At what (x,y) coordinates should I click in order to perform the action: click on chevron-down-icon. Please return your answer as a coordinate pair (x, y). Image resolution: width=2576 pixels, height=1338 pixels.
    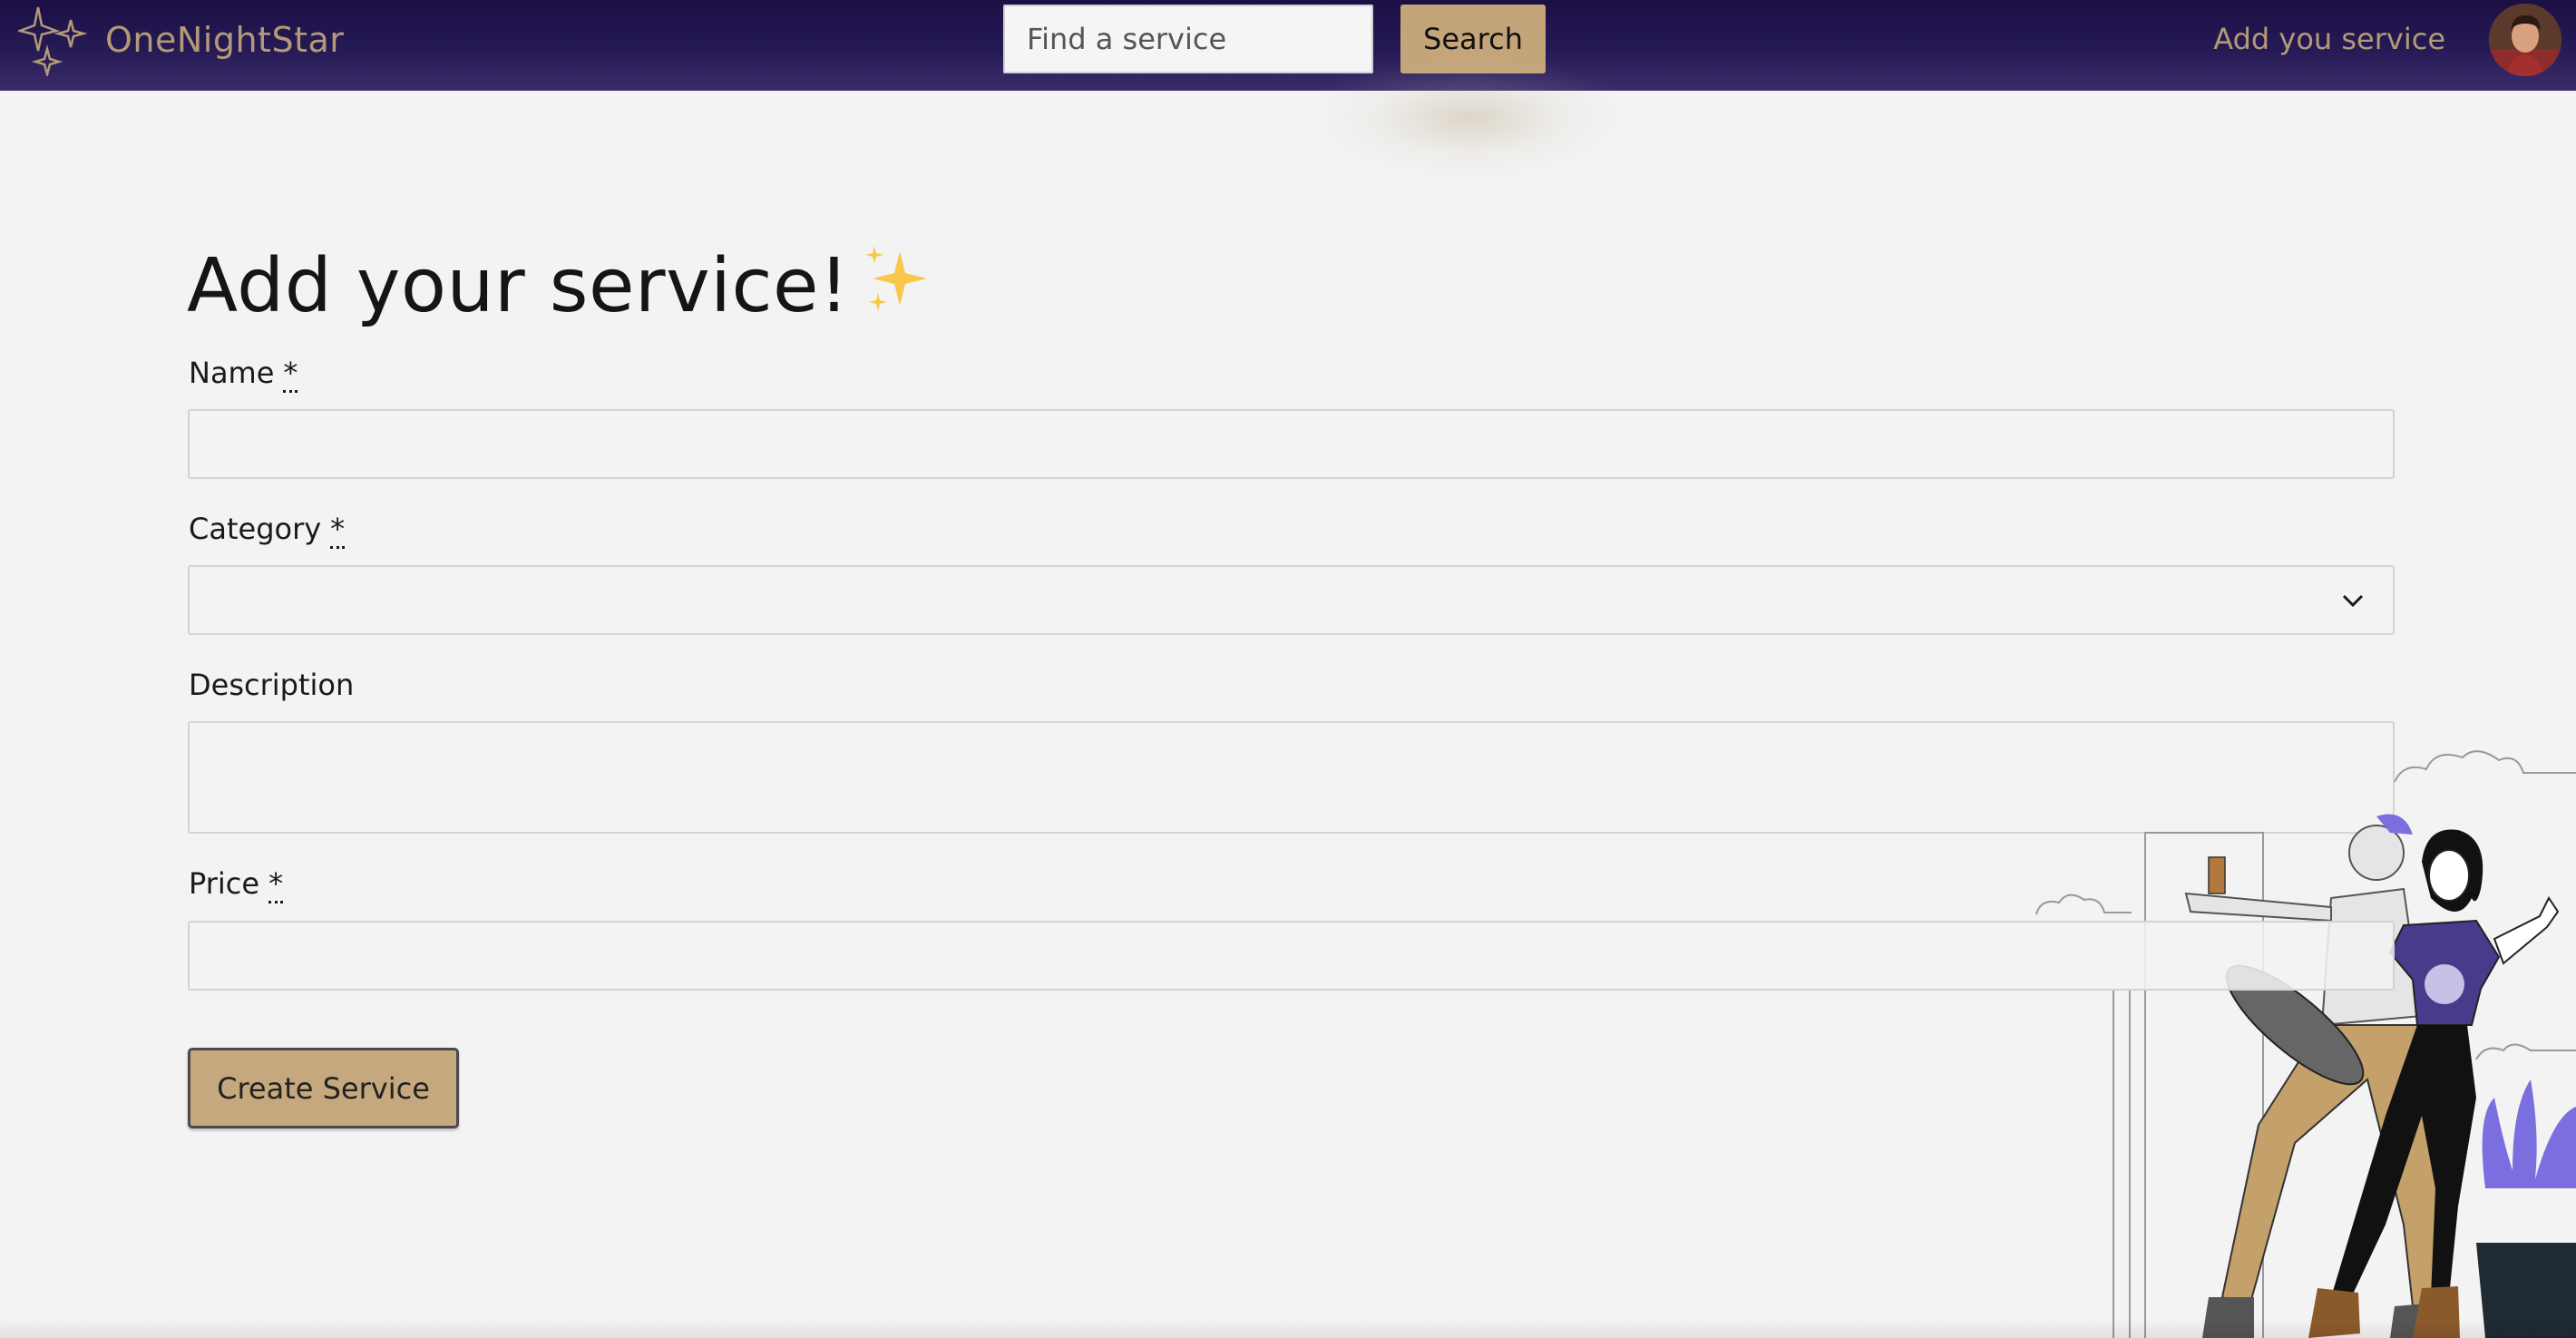
    Looking at the image, I should click on (2353, 601).